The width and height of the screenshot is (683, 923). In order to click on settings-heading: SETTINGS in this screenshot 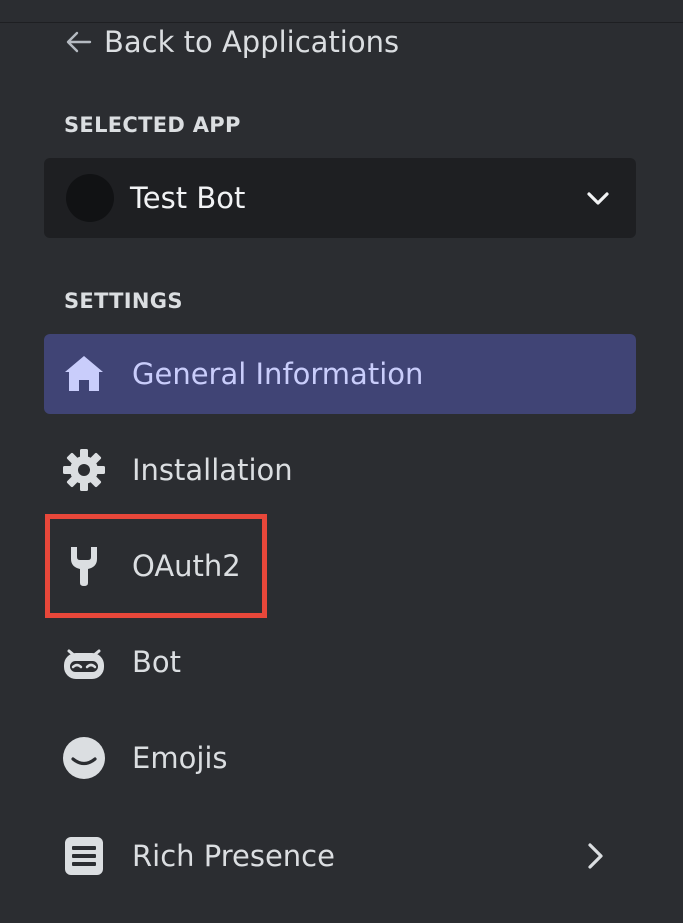, I will do `click(123, 301)`.